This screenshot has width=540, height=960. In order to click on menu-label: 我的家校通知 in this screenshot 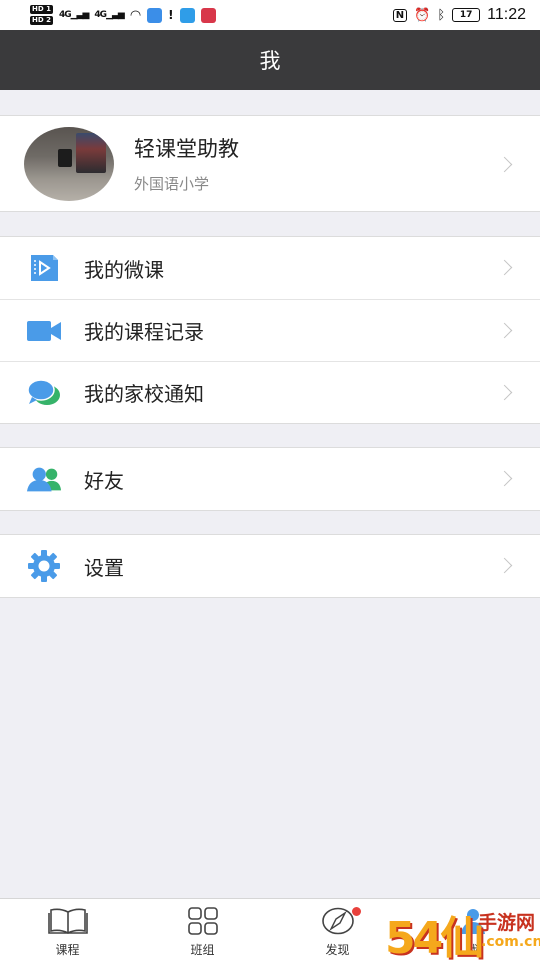, I will do `click(144, 394)`.